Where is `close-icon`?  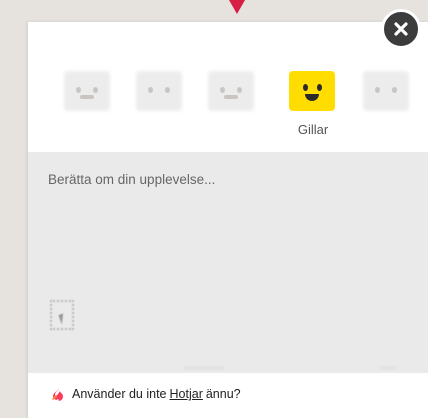 close-icon is located at coordinates (401, 29).